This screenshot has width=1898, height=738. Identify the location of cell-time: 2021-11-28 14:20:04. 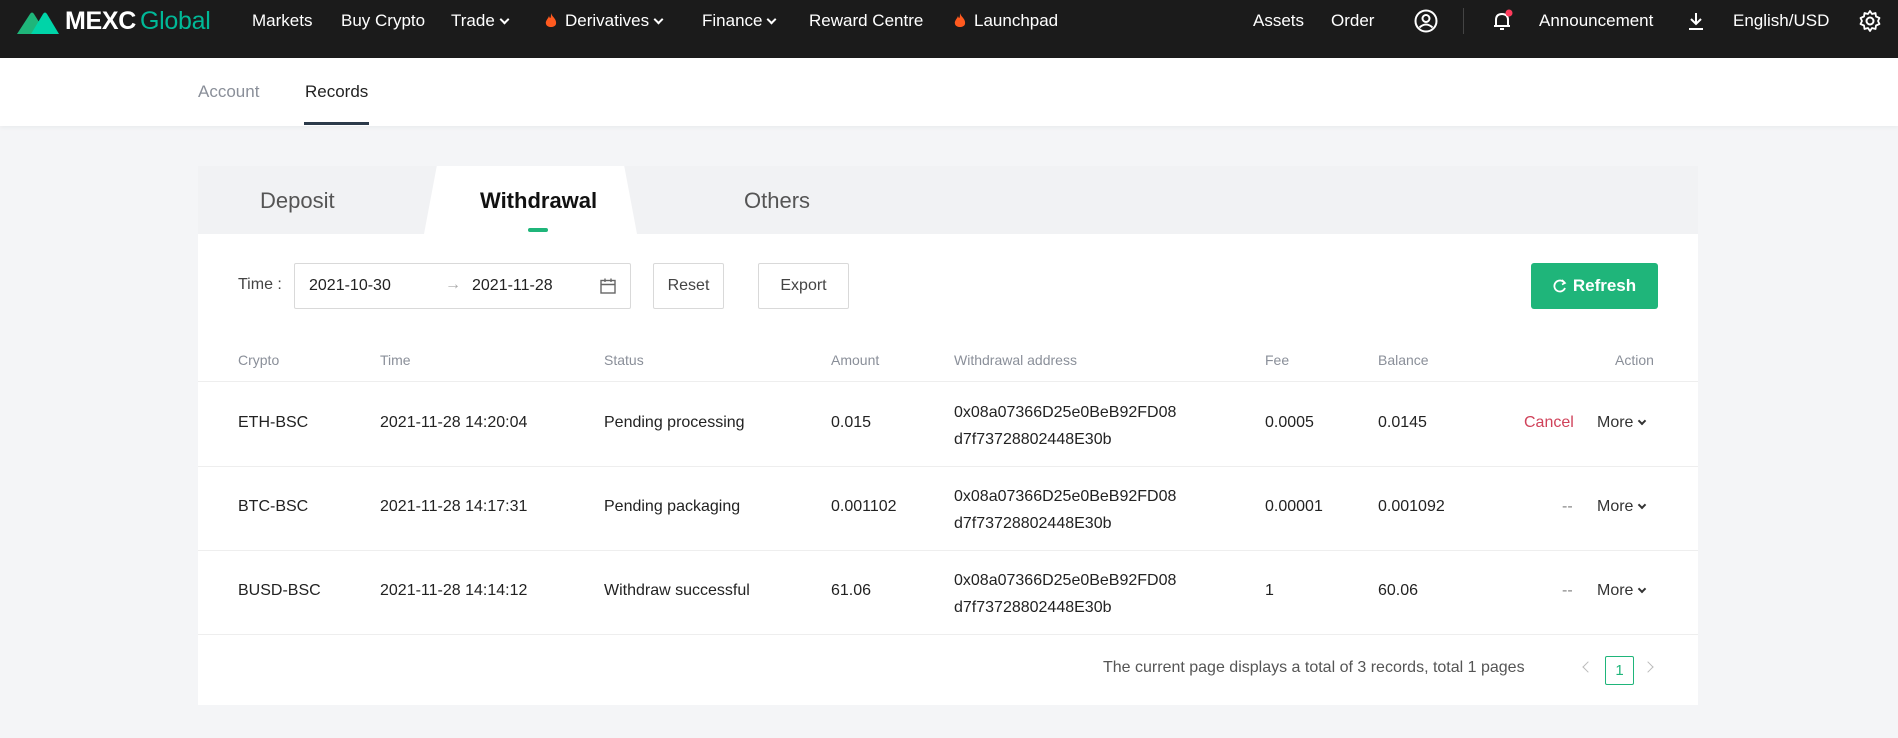
(454, 422).